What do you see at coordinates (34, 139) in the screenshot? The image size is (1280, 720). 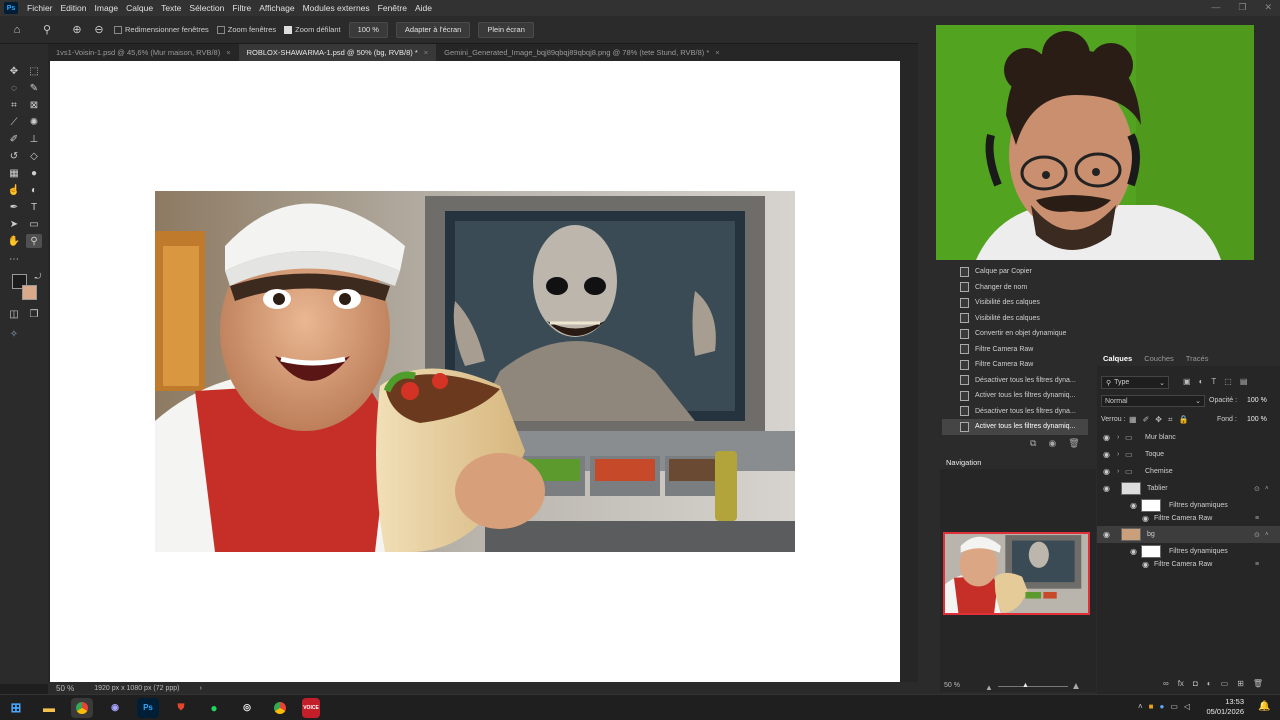 I see `stamp-tool-icon: ⊥` at bounding box center [34, 139].